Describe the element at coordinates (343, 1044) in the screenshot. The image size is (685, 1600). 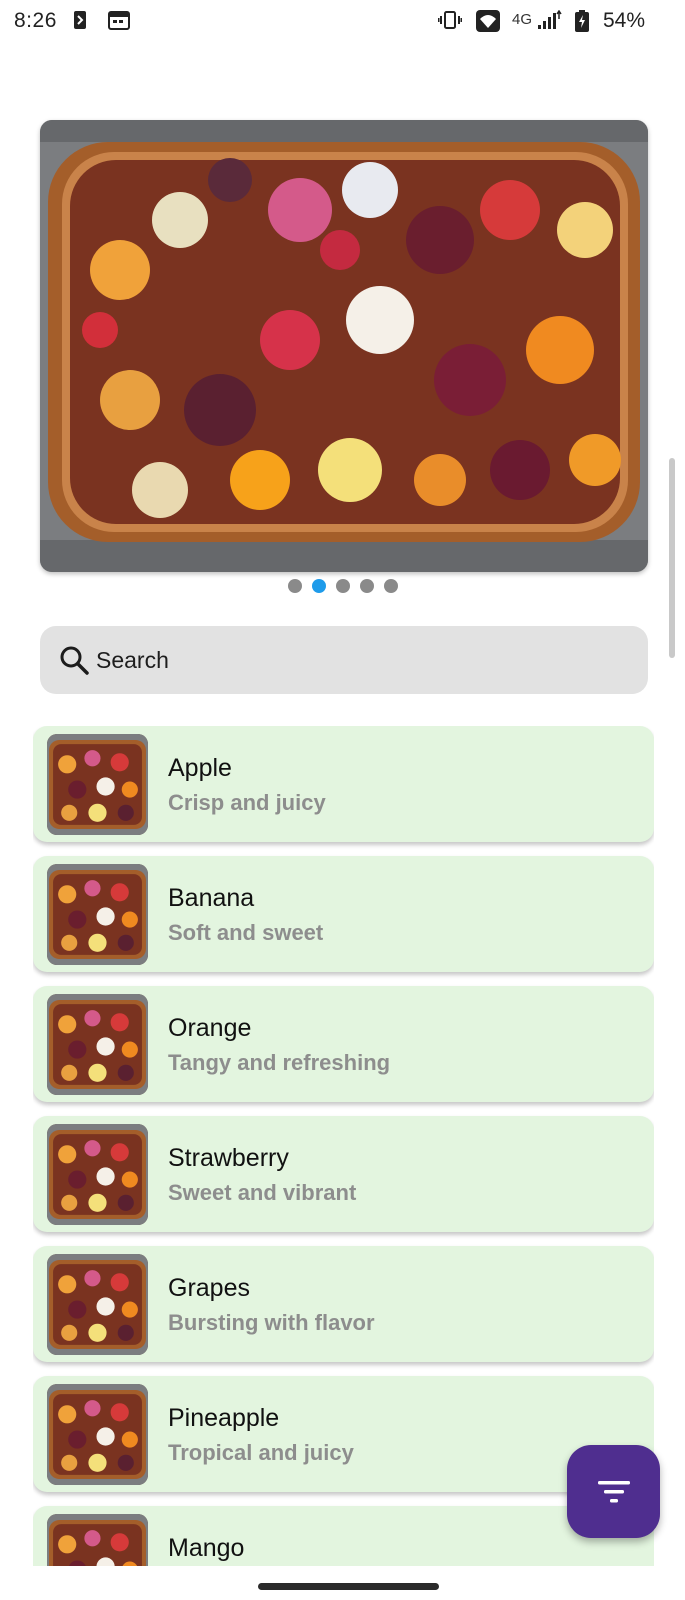
I see `list-item: Orange Tangy and refreshing` at that location.